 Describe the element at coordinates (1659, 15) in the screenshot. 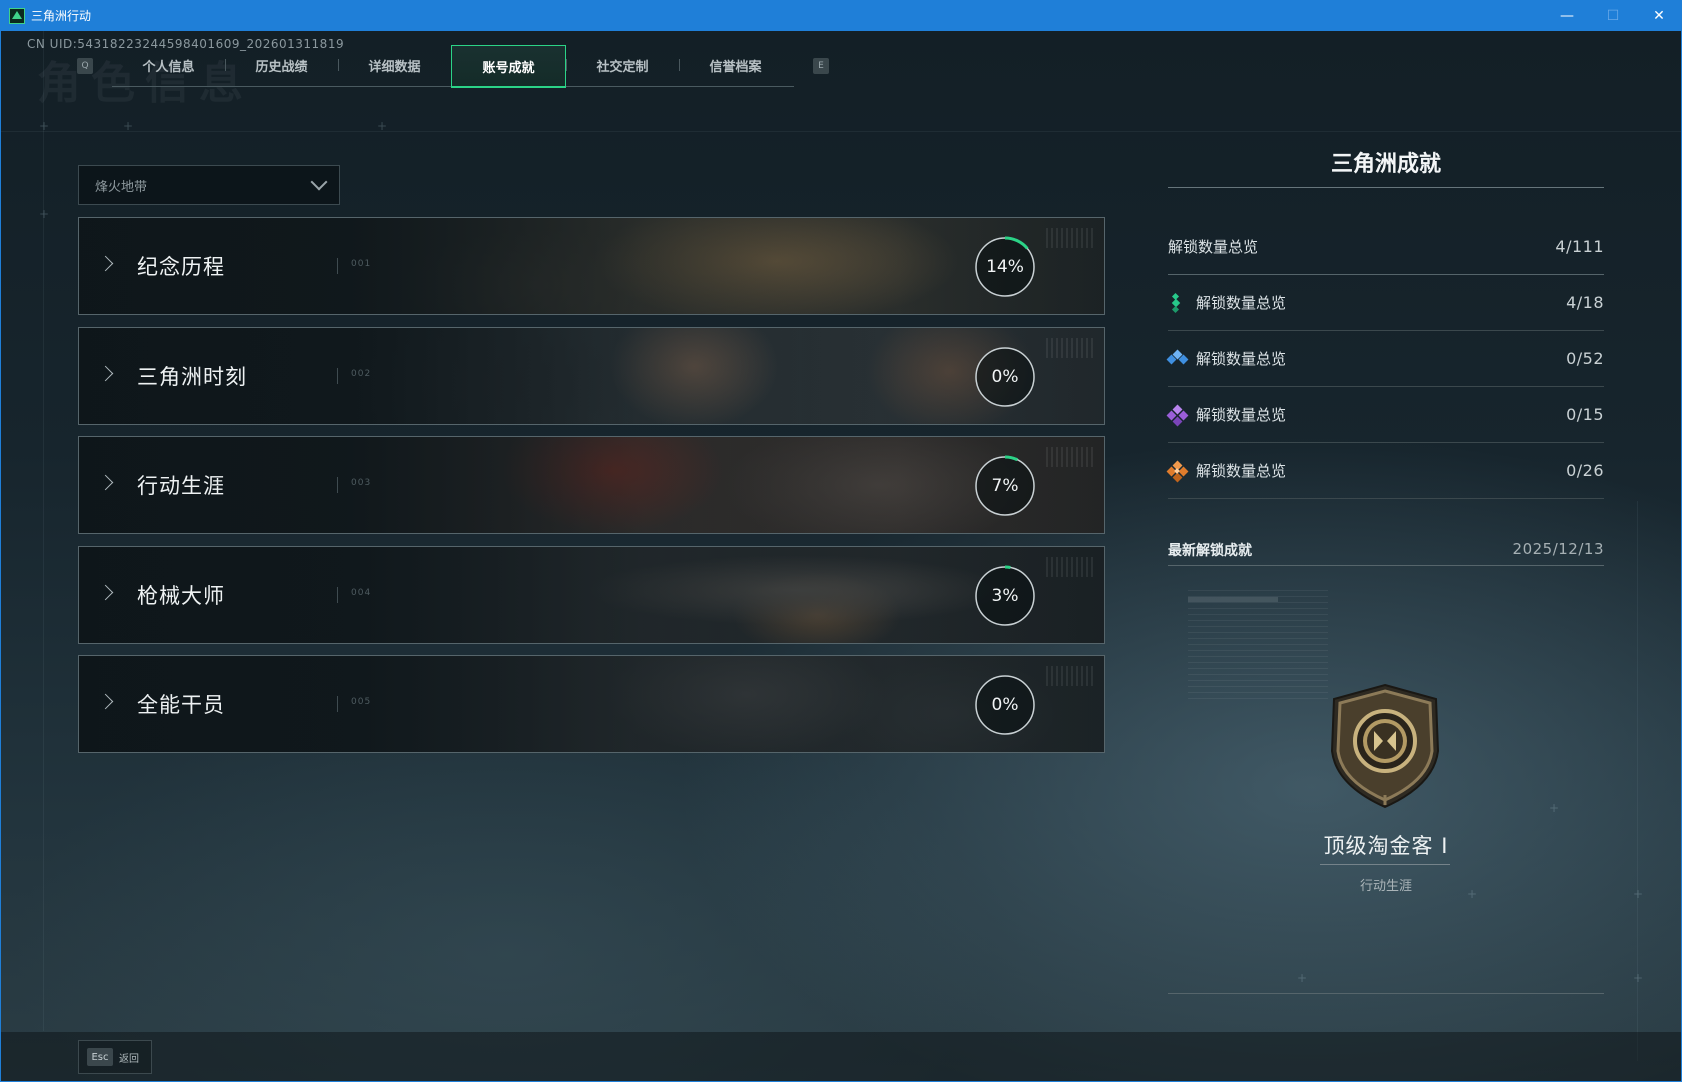

I see `close-button: ✕` at that location.